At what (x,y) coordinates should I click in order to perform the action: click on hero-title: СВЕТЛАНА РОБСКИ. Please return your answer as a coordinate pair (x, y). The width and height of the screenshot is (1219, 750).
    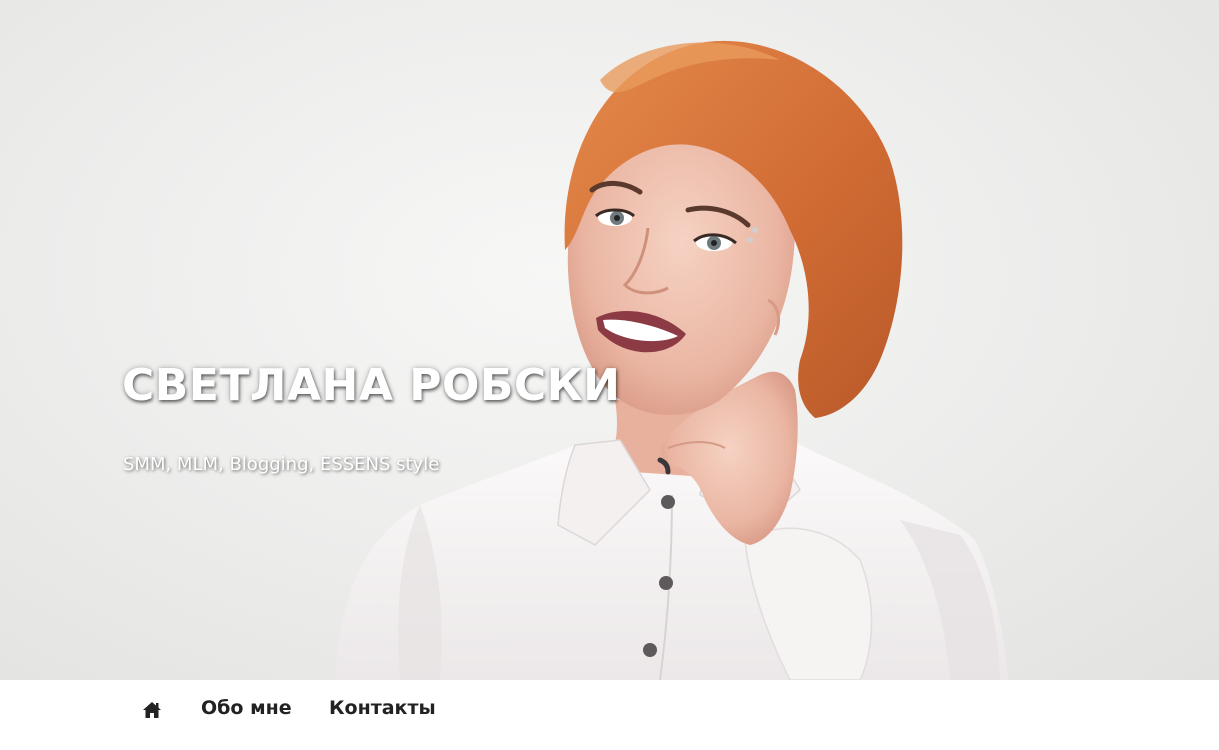
    Looking at the image, I should click on (371, 385).